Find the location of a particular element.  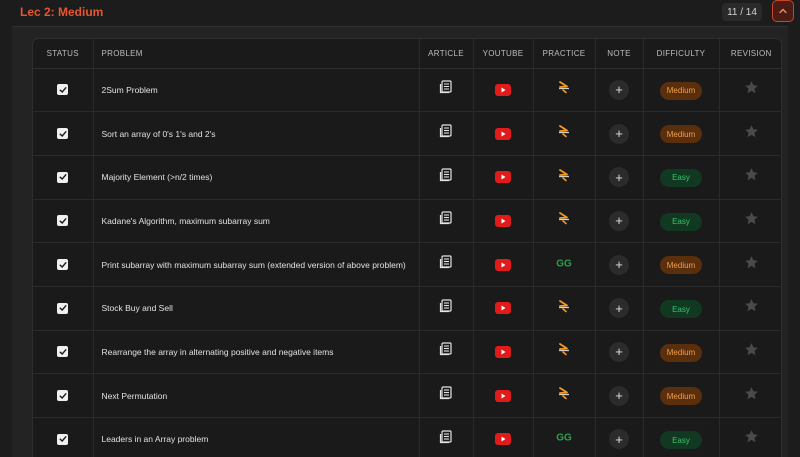

chevron-up-icon is located at coordinates (783, 11).